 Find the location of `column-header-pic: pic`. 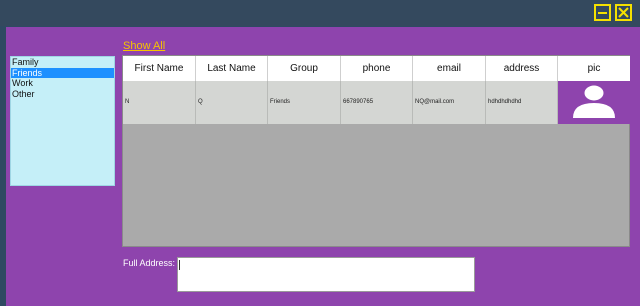

column-header-pic: pic is located at coordinates (594, 68).